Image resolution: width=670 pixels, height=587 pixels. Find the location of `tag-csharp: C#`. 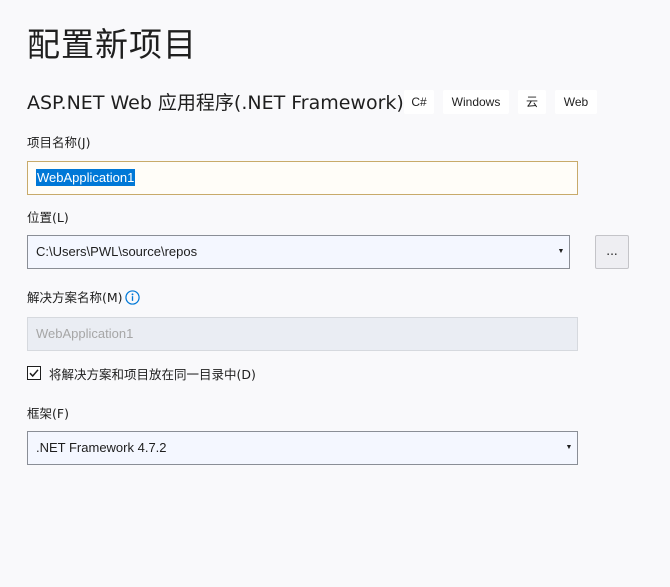

tag-csharp: C# is located at coordinates (419, 102).